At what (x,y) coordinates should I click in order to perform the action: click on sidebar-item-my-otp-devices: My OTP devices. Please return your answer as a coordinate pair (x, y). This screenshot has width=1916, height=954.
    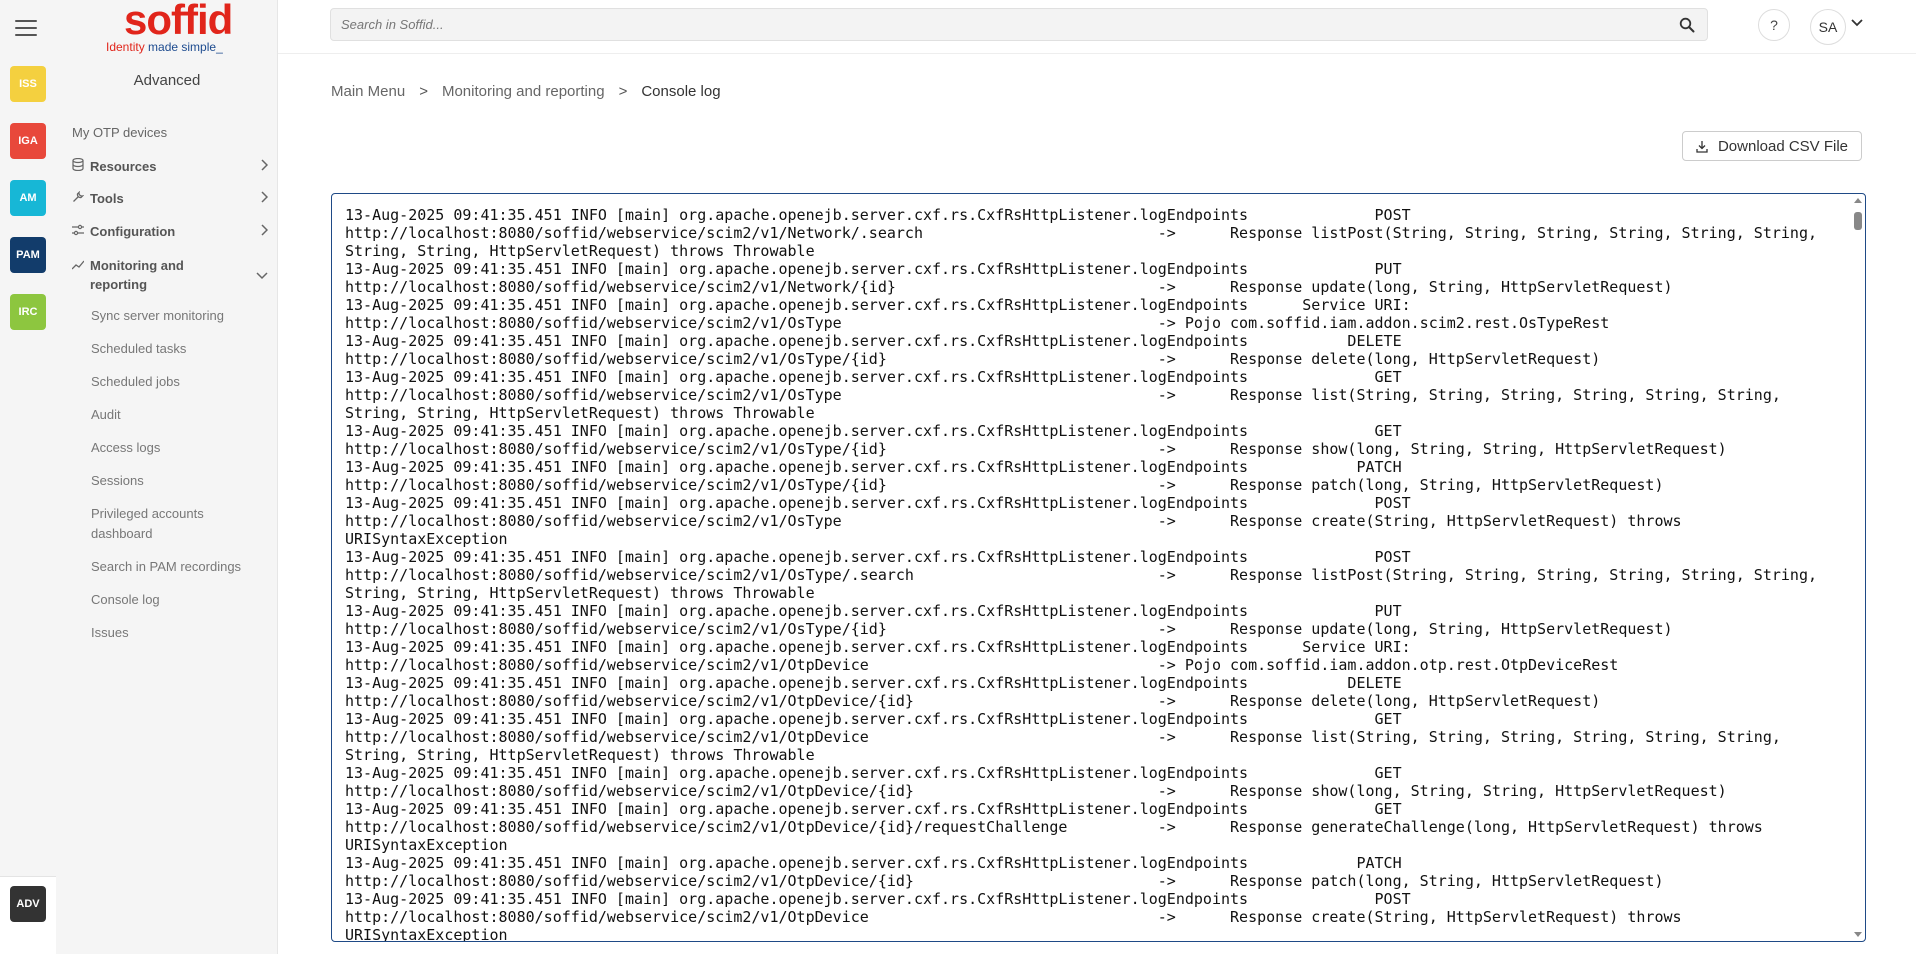
    Looking at the image, I should click on (170, 132).